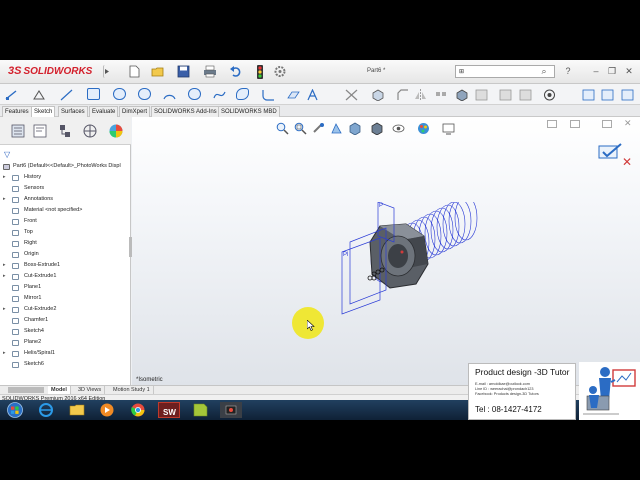  What do you see at coordinates (549, 94) in the screenshot?
I see `rapid-sketch-icon` at bounding box center [549, 94].